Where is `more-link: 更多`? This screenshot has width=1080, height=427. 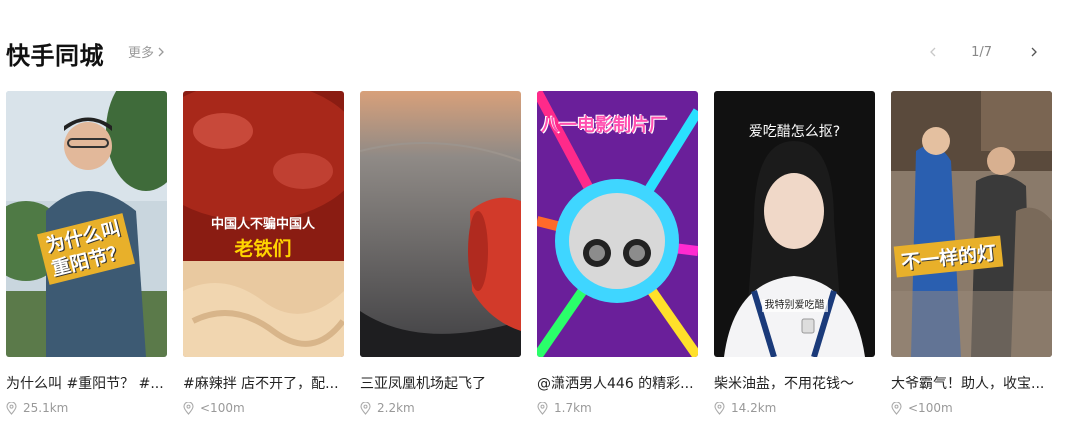 more-link: 更多 is located at coordinates (147, 51).